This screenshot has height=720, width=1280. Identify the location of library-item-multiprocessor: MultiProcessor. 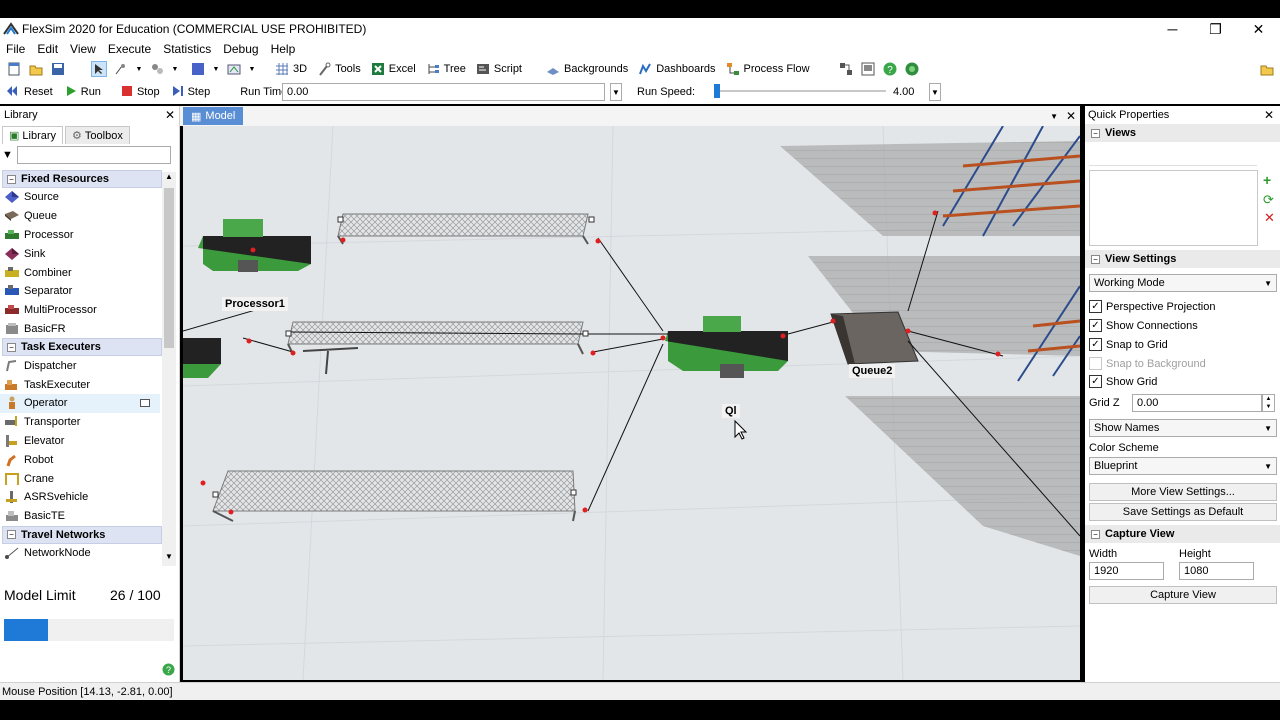
(80, 310).